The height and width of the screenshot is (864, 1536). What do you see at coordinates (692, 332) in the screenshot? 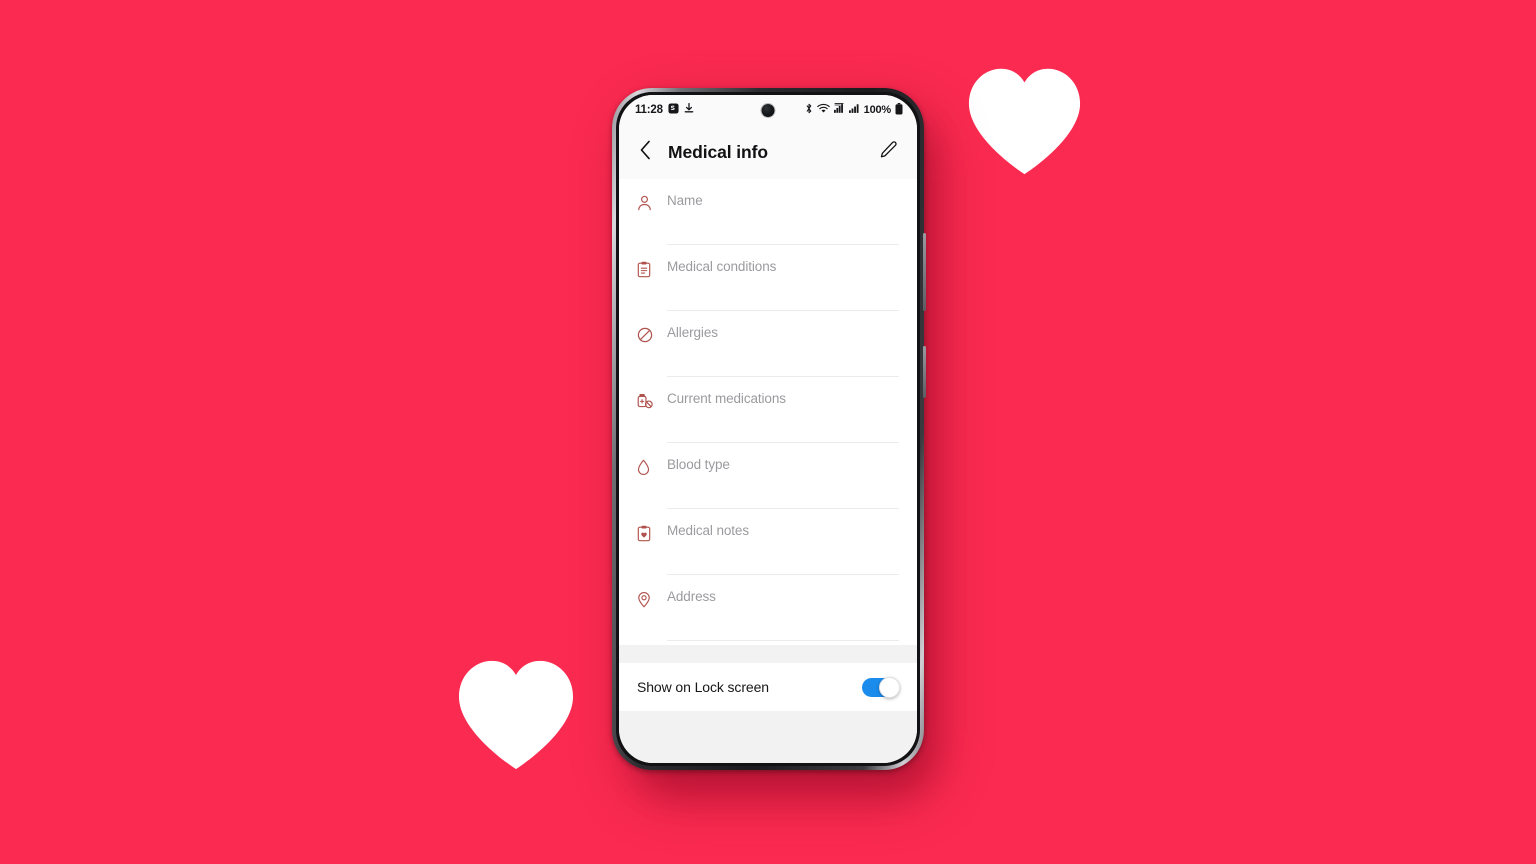
I see `field-label-allergies: Allergies` at bounding box center [692, 332].